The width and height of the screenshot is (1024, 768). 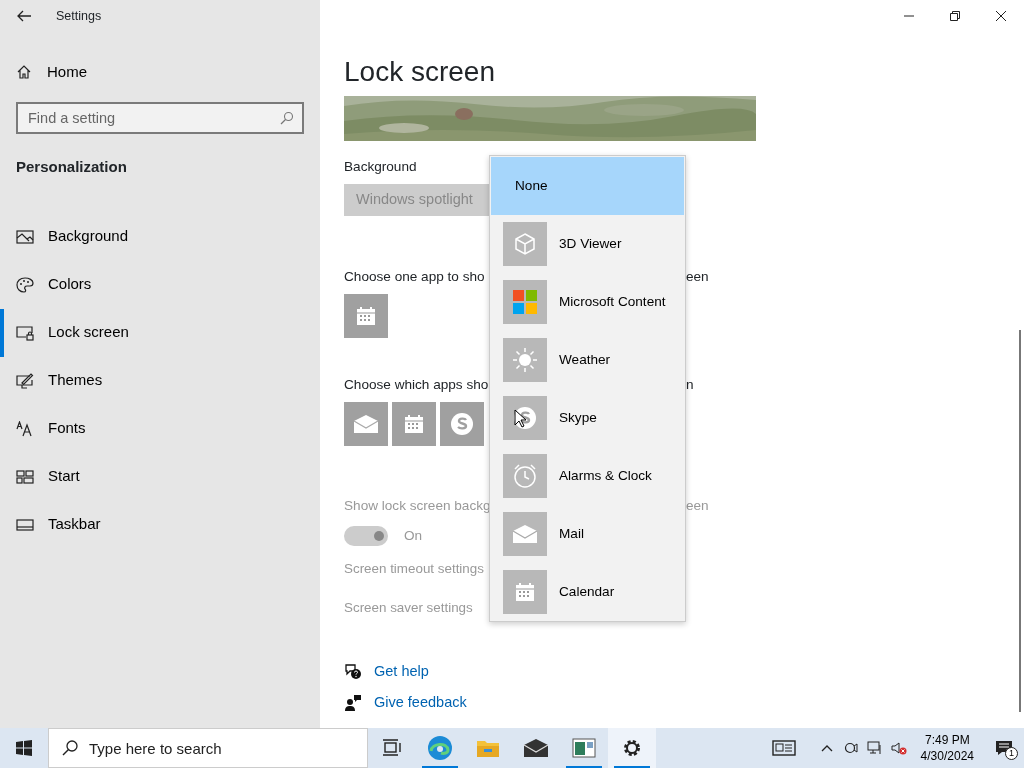 I want to click on windows-logo-icon, so click(x=24, y=748).